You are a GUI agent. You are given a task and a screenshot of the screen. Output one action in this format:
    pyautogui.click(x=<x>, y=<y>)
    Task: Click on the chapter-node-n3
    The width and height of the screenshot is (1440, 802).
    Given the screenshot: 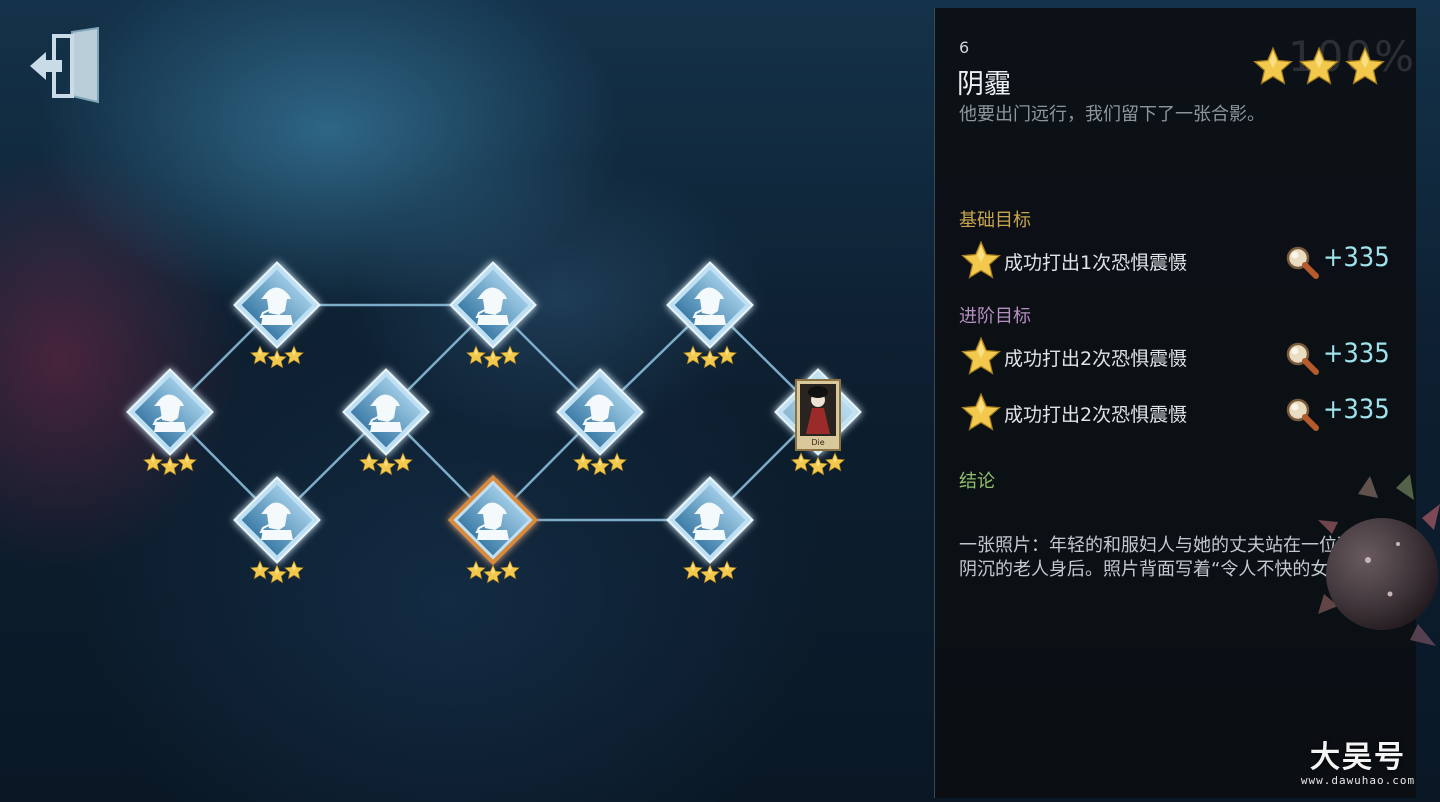 What is the action you would take?
    pyautogui.click(x=277, y=530)
    